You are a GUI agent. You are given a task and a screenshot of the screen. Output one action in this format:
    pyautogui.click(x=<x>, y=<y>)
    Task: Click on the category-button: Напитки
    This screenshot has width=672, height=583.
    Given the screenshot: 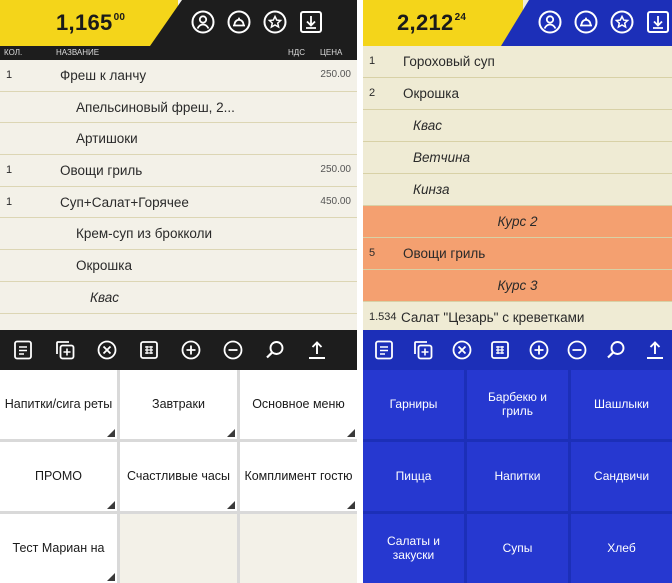 What is the action you would take?
    pyautogui.click(x=517, y=476)
    